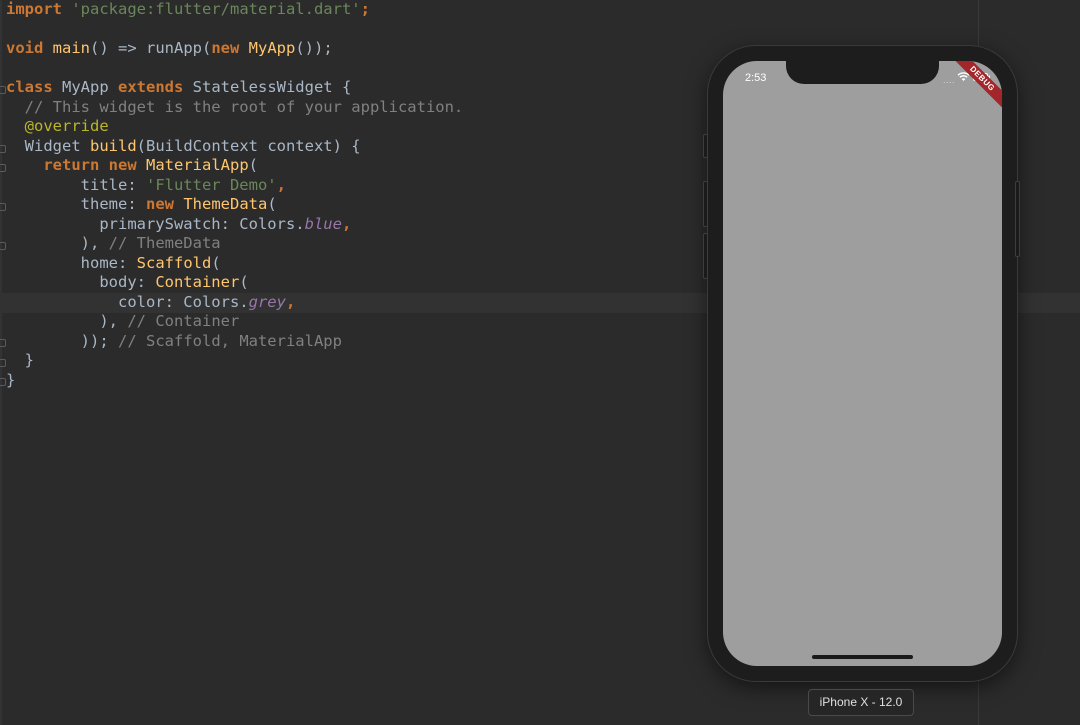 This screenshot has height=725, width=1080. Describe the element at coordinates (267, 301) in the screenshot. I see `code-token: grey` at that location.